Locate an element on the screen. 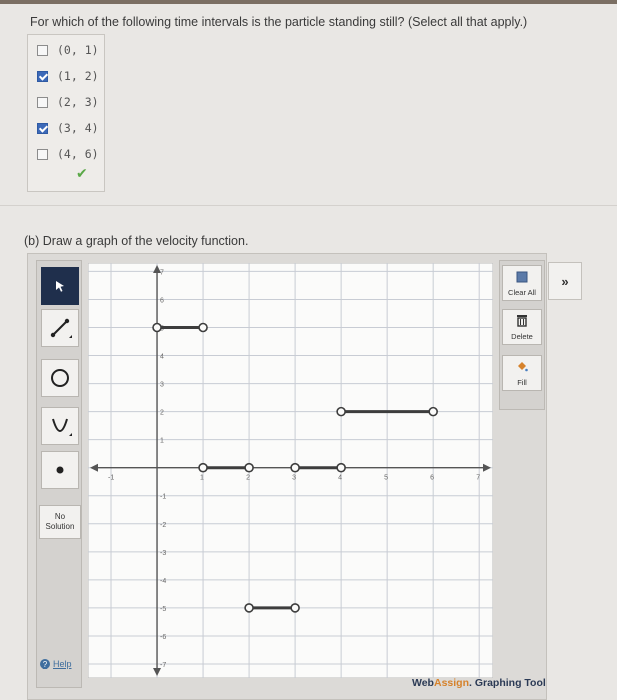  circle-tool-button is located at coordinates (60, 378).